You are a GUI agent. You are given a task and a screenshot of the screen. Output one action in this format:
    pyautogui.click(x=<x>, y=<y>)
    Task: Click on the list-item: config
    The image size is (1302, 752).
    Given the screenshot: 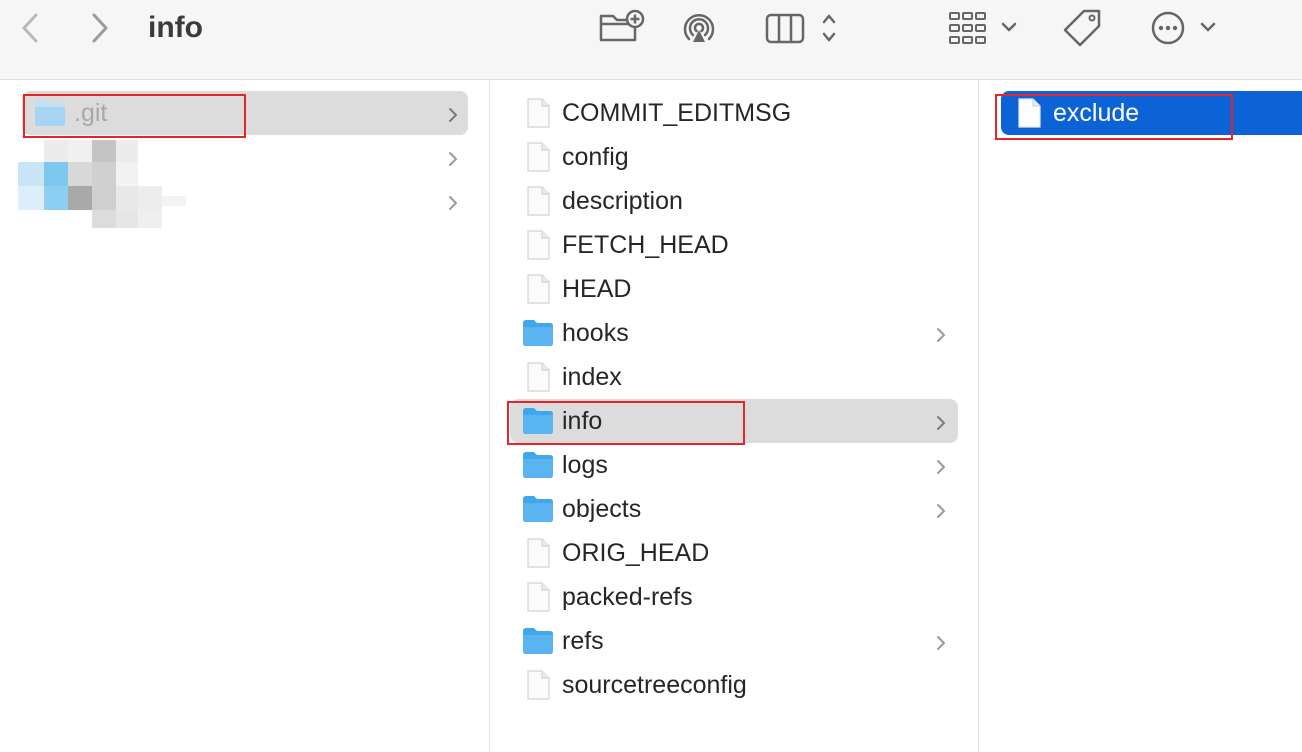 What is the action you would take?
    pyautogui.click(x=734, y=157)
    